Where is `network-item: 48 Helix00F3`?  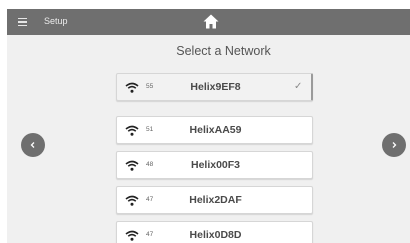
network-item: 48 Helix00F3 is located at coordinates (214, 165).